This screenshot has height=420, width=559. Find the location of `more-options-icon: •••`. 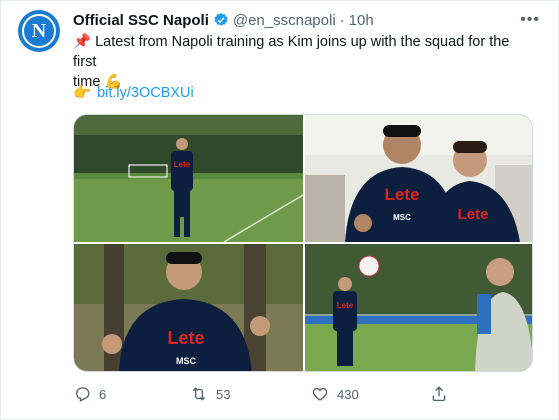

more-options-icon: ••• is located at coordinates (530, 20).